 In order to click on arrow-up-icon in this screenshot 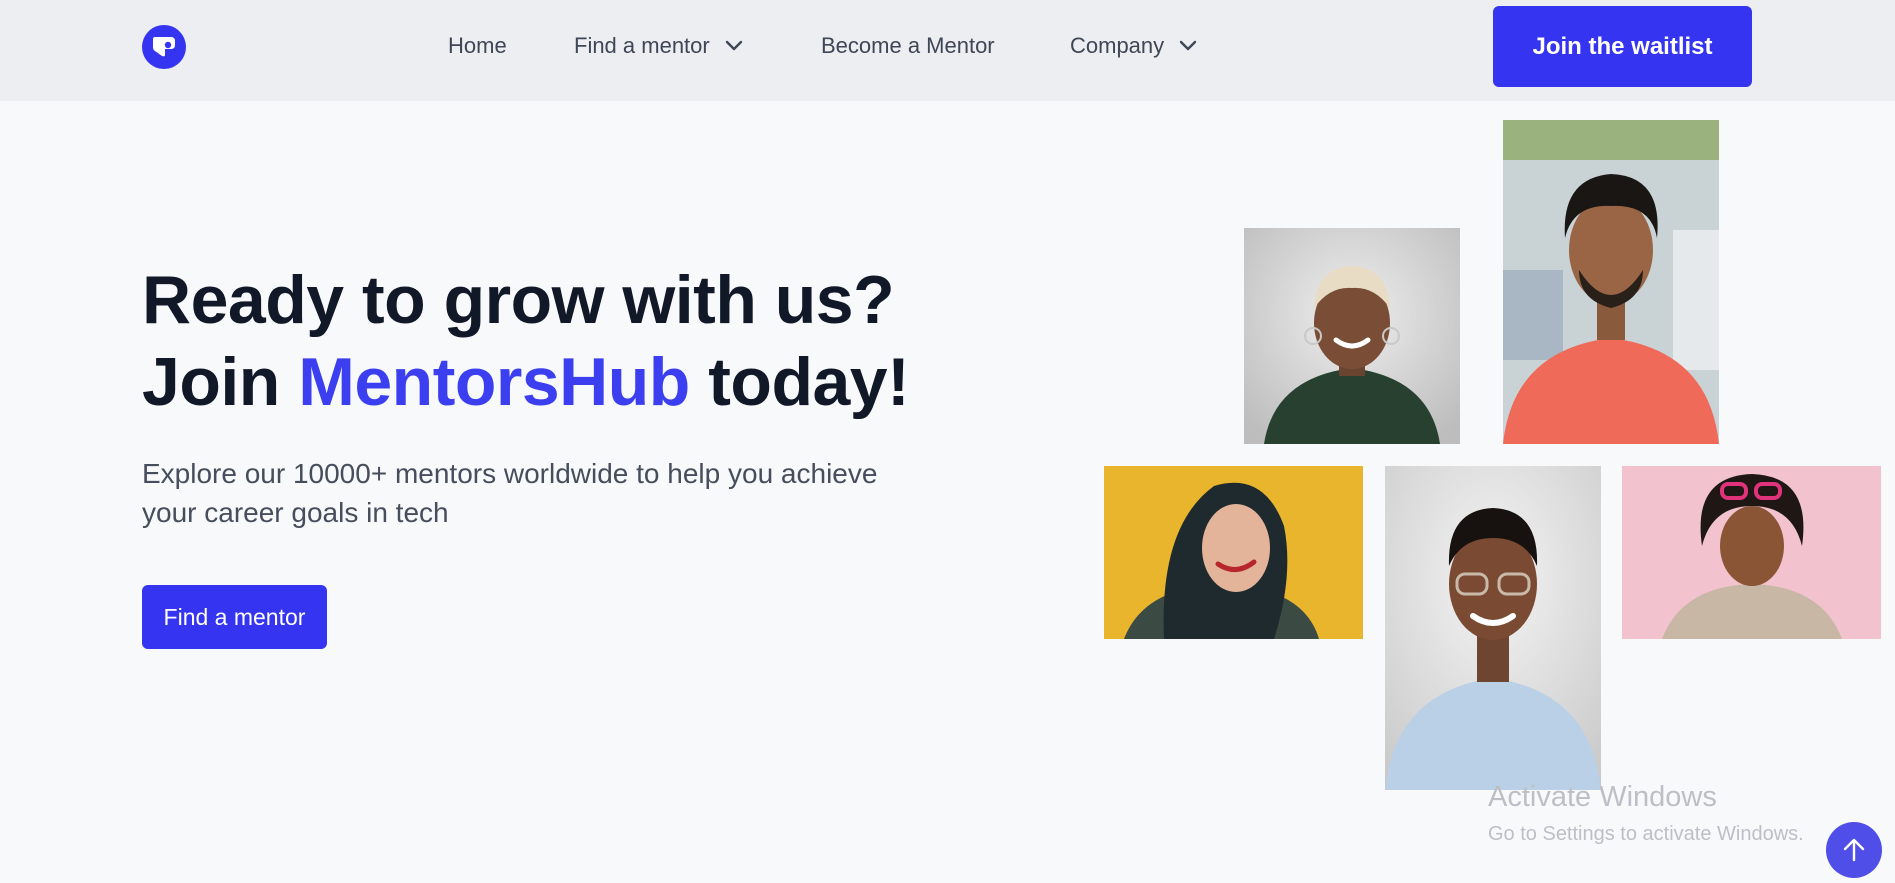, I will do `click(1854, 850)`.